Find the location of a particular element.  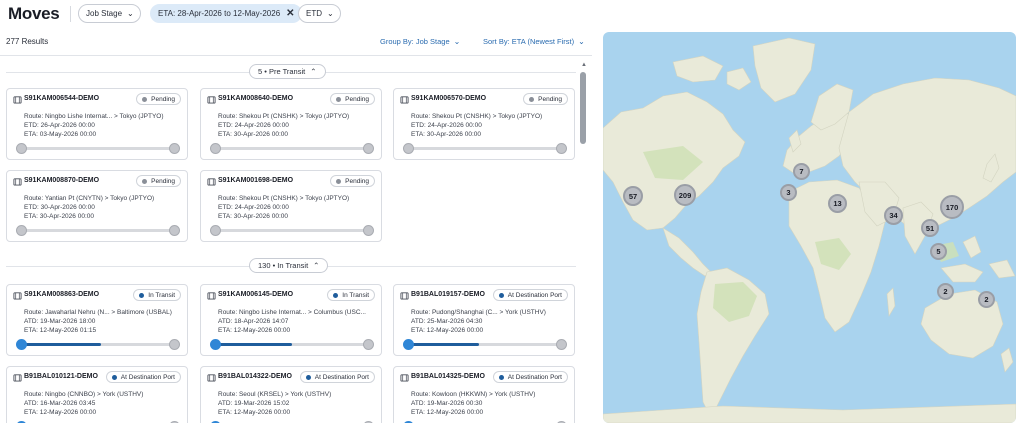

move-reference: S91KAM006570-DEMO is located at coordinates (448, 98).